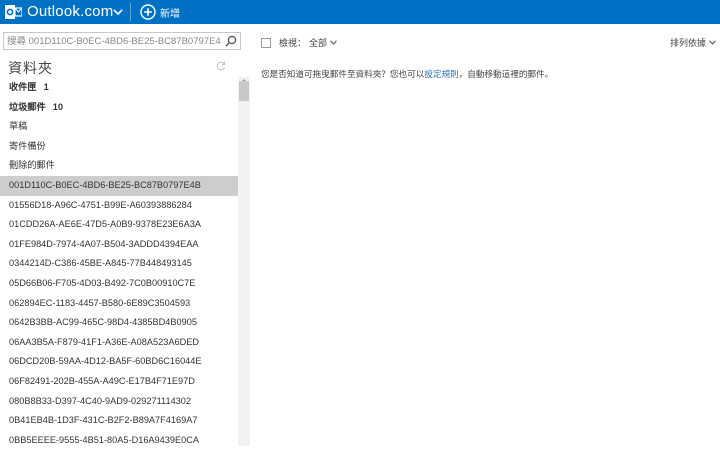 This screenshot has width=720, height=450. What do you see at coordinates (119, 108) in the screenshot?
I see `folder-item: 垃圾郵件 10` at bounding box center [119, 108].